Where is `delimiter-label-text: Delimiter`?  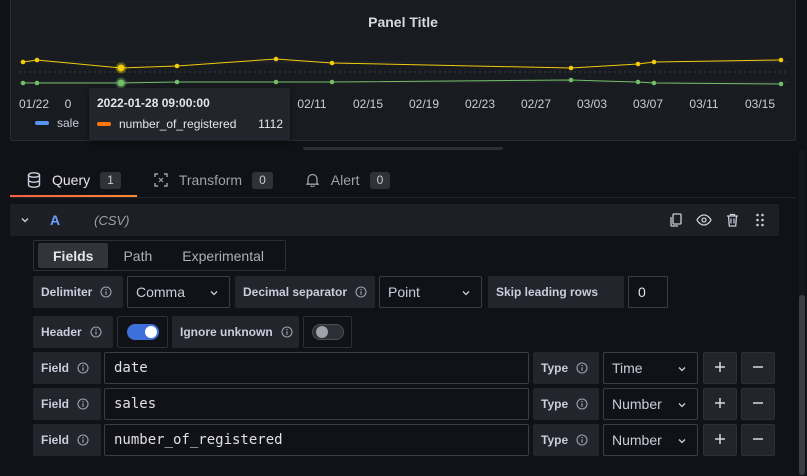
delimiter-label-text: Delimiter is located at coordinates (67, 292).